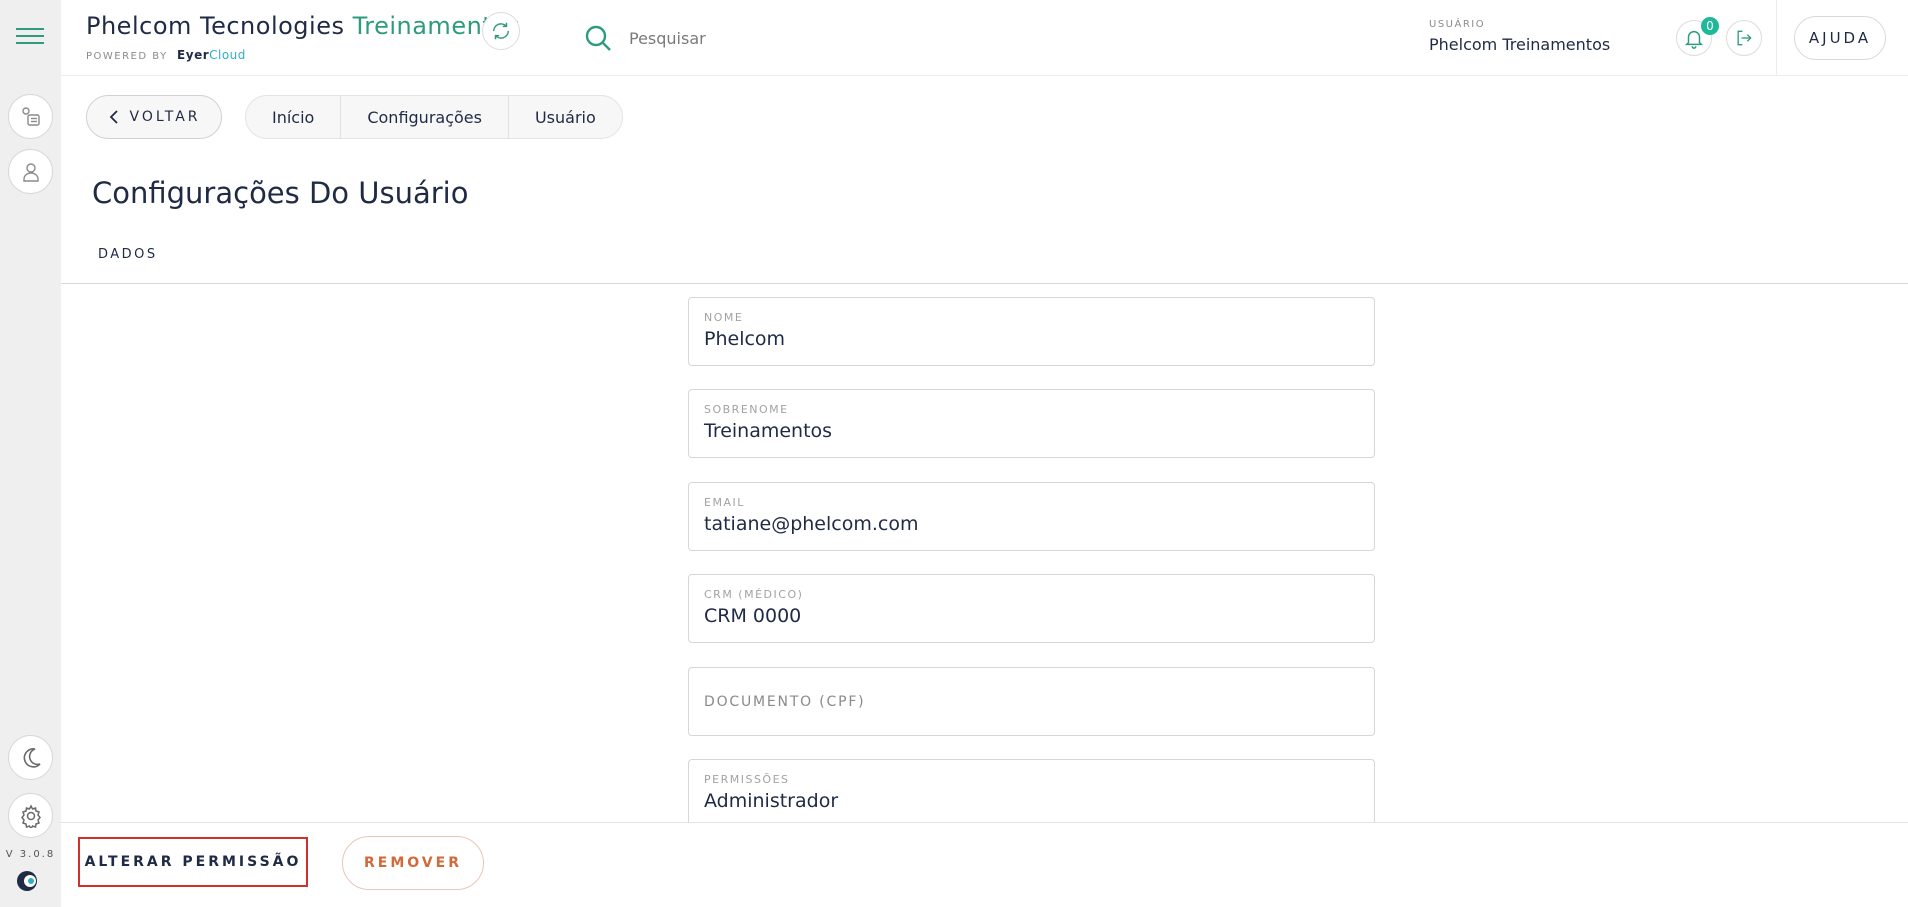  Describe the element at coordinates (413, 863) in the screenshot. I see `remove-button: REMOVER` at that location.